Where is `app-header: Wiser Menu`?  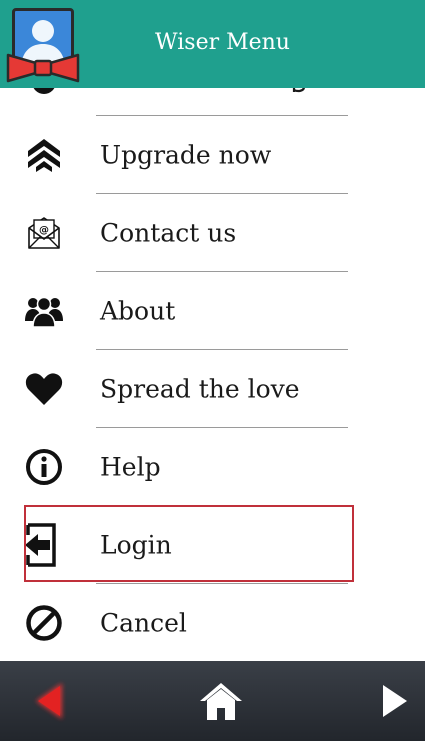 app-header: Wiser Menu is located at coordinates (212, 44).